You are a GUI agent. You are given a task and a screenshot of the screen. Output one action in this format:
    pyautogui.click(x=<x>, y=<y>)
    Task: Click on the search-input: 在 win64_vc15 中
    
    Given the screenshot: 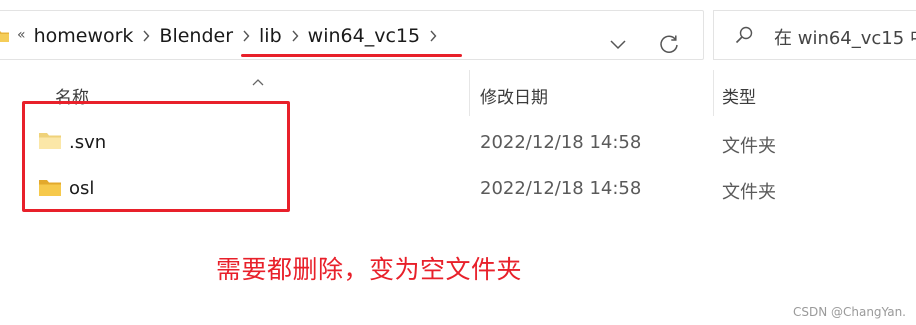 What is the action you would take?
    pyautogui.click(x=845, y=37)
    